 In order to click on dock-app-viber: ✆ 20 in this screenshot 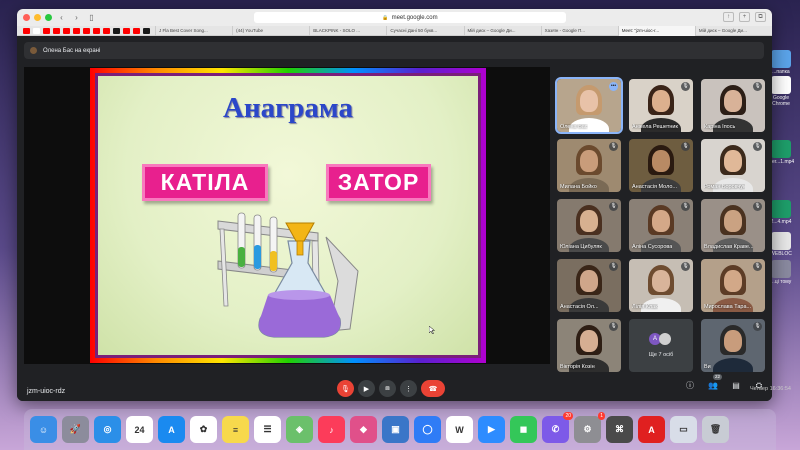, I will do `click(557, 427)`.